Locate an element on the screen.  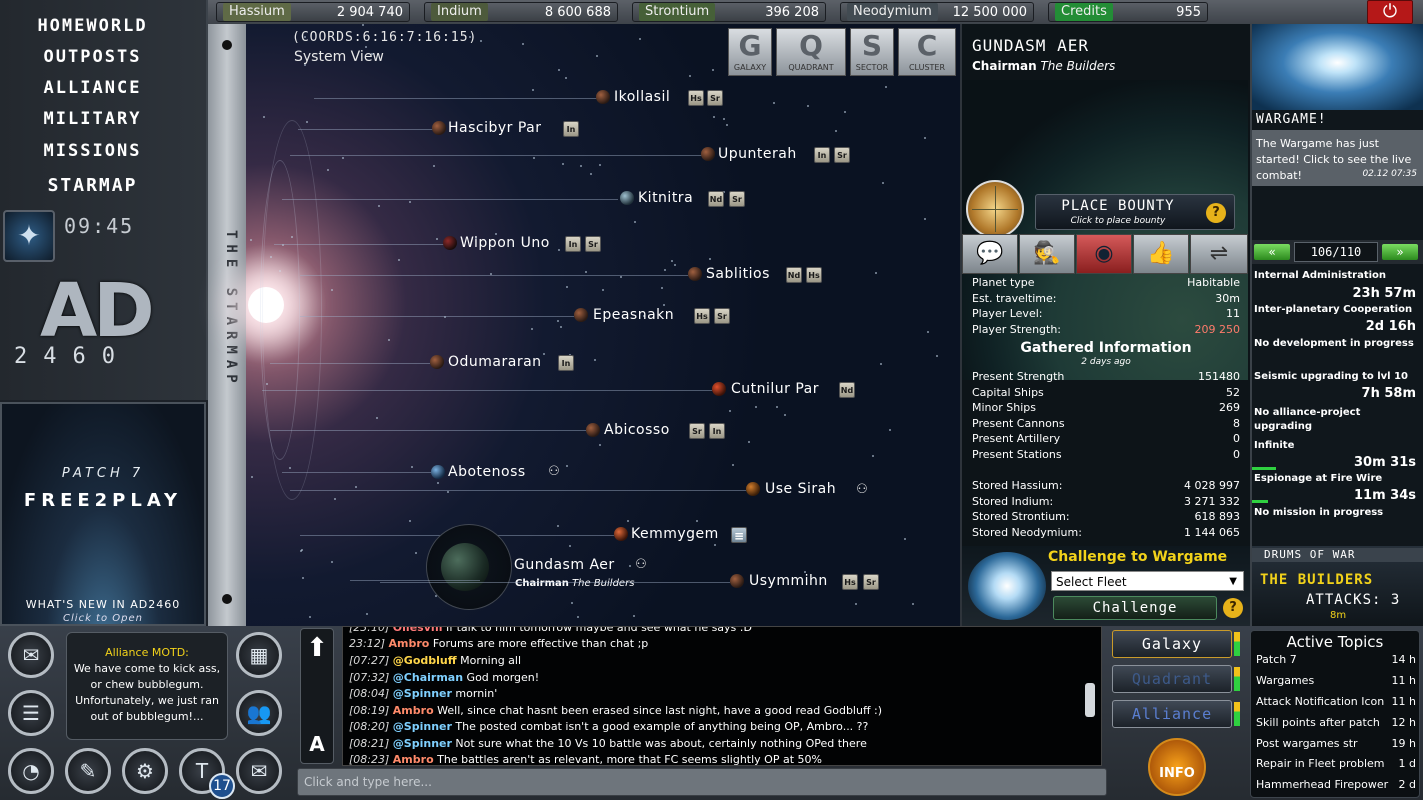
topic-row: Skill points after patch 12 h is located at coordinates (1336, 722).